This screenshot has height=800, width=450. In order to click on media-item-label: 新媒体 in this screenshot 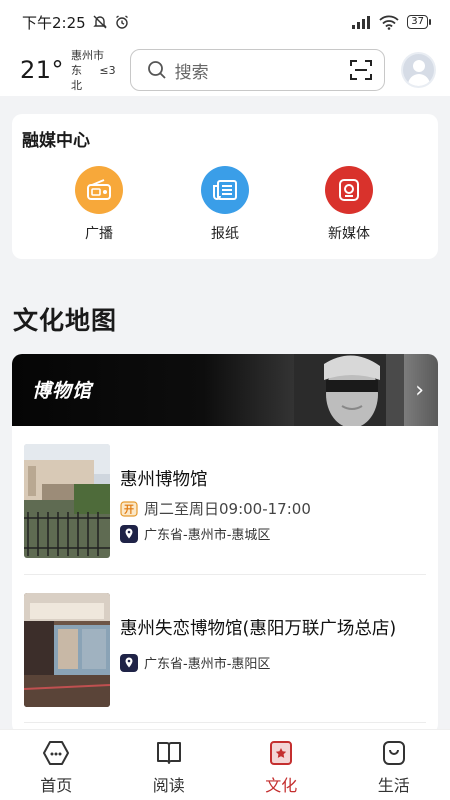, I will do `click(349, 234)`.